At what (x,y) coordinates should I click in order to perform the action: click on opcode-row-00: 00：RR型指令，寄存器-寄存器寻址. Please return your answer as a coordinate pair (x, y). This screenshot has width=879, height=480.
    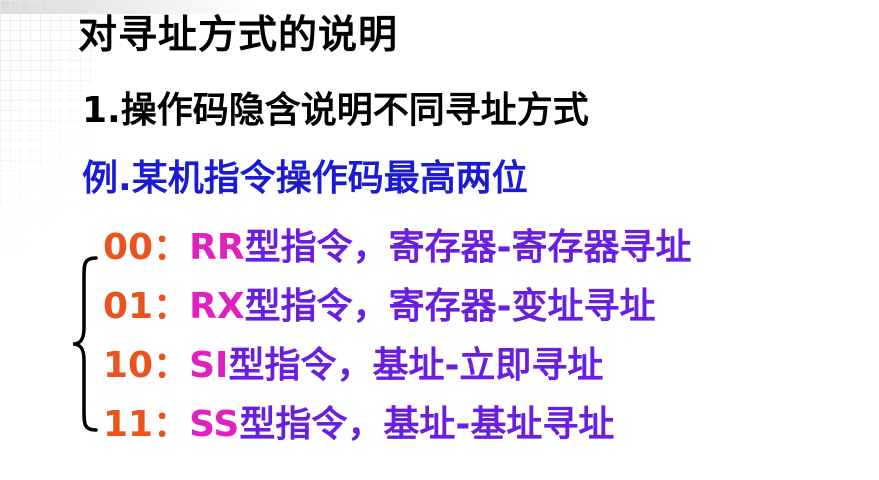
    Looking at the image, I should click on (397, 247).